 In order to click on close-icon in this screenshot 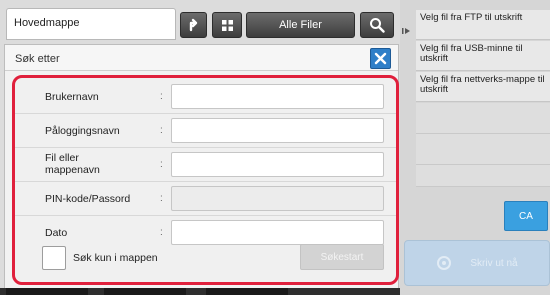, I will do `click(380, 58)`.